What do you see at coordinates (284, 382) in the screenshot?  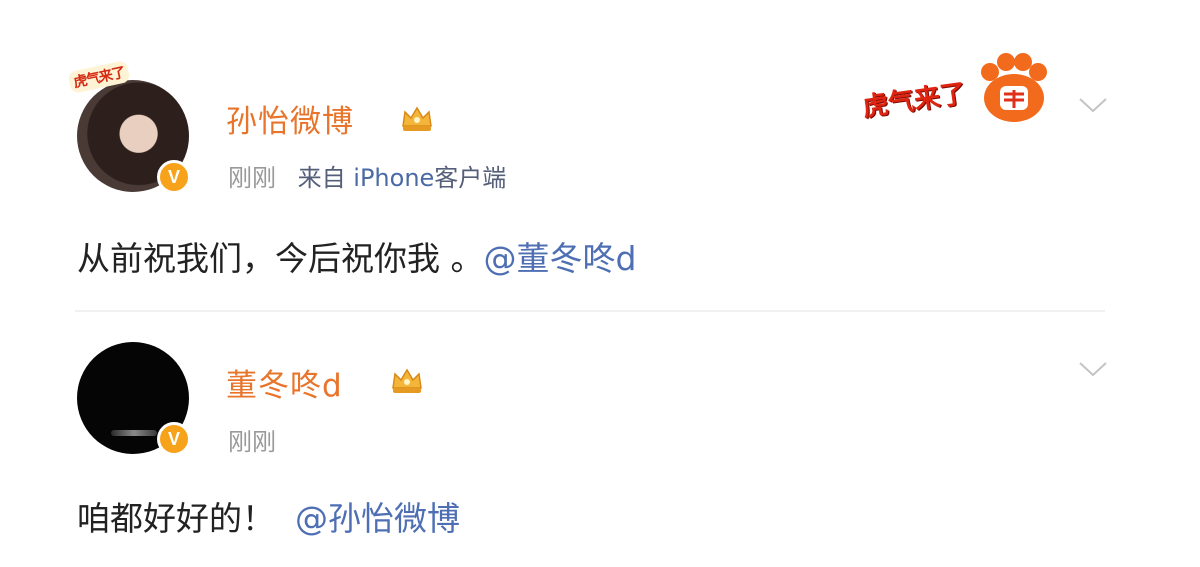 I see `author-name: 董冬咚d` at bounding box center [284, 382].